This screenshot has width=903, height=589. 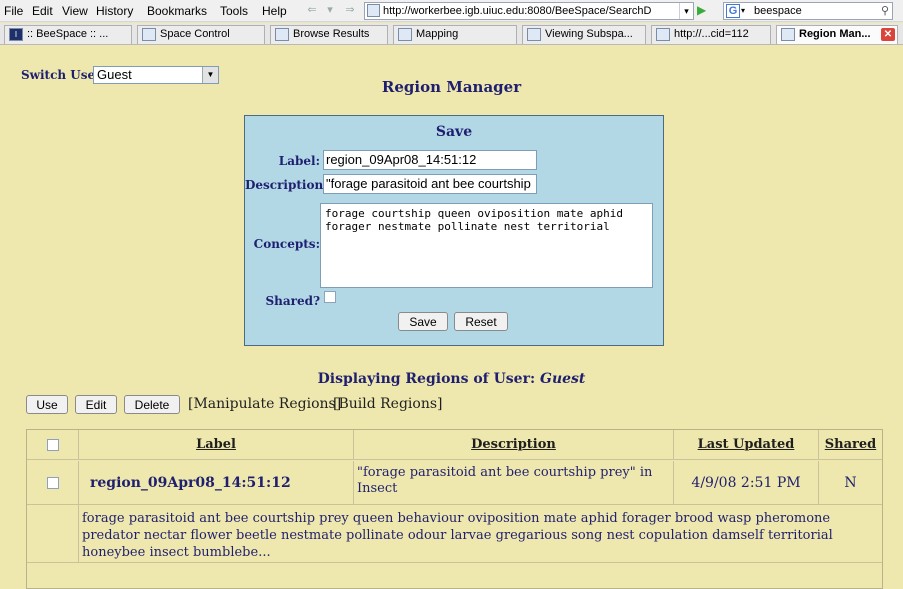 I want to click on tab-region-manager: Region Man... ✕, so click(x=837, y=34).